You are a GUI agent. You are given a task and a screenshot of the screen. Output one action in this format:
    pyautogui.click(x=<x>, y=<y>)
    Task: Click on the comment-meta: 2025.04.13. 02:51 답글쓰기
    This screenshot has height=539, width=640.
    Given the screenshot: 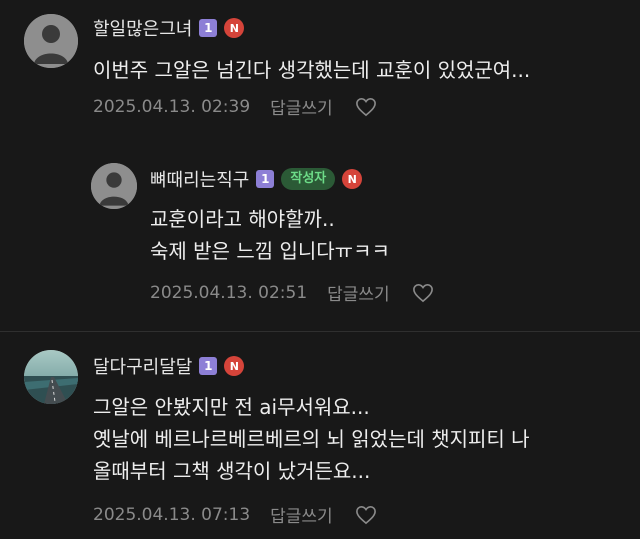 What is the action you would take?
    pyautogui.click(x=292, y=292)
    